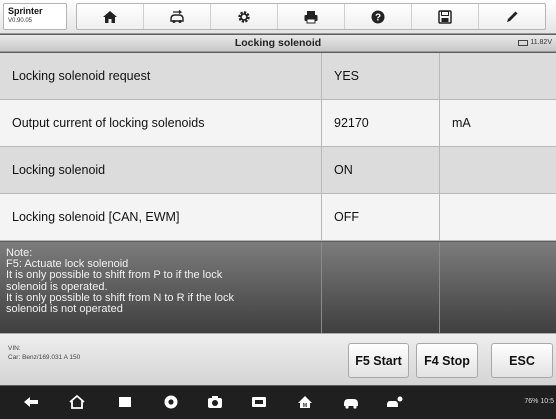 The image size is (556, 419). I want to click on screen-record-icon, so click(259, 402).